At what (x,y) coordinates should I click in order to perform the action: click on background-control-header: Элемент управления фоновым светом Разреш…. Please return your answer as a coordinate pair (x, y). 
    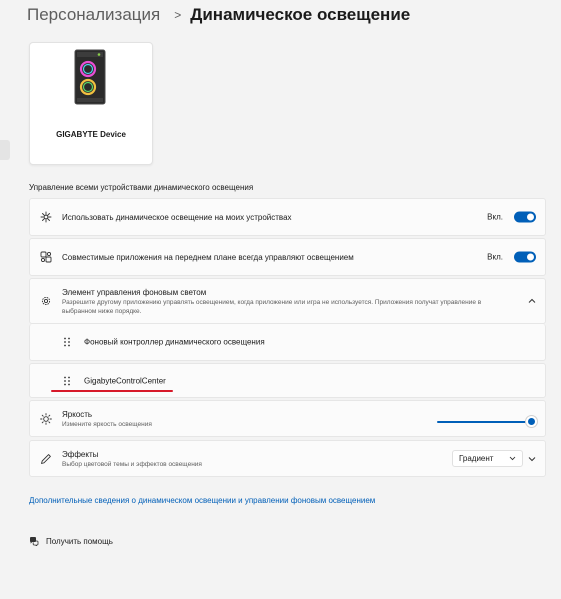
    Looking at the image, I should click on (287, 301).